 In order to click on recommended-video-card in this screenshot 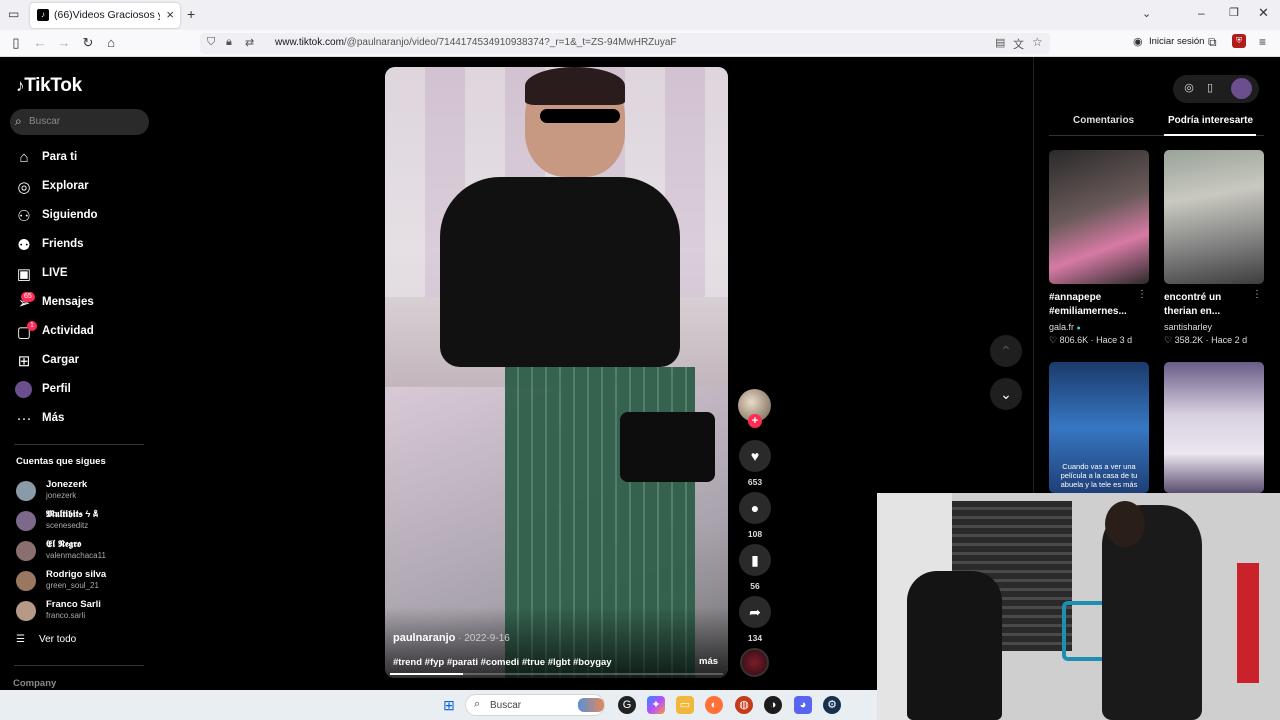, I will do `click(1214, 427)`.